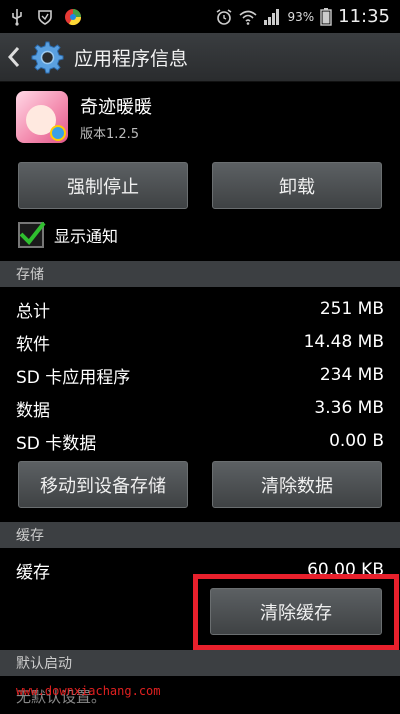  I want to click on storage-label: 总计, so click(33, 311).